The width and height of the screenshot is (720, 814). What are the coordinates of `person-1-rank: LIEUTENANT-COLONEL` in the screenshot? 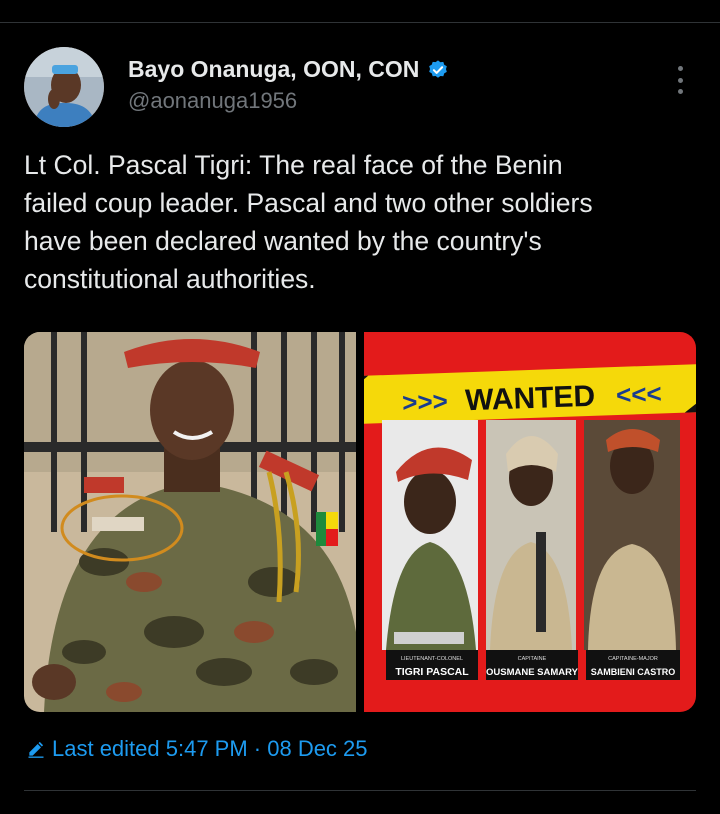 It's located at (432, 659).